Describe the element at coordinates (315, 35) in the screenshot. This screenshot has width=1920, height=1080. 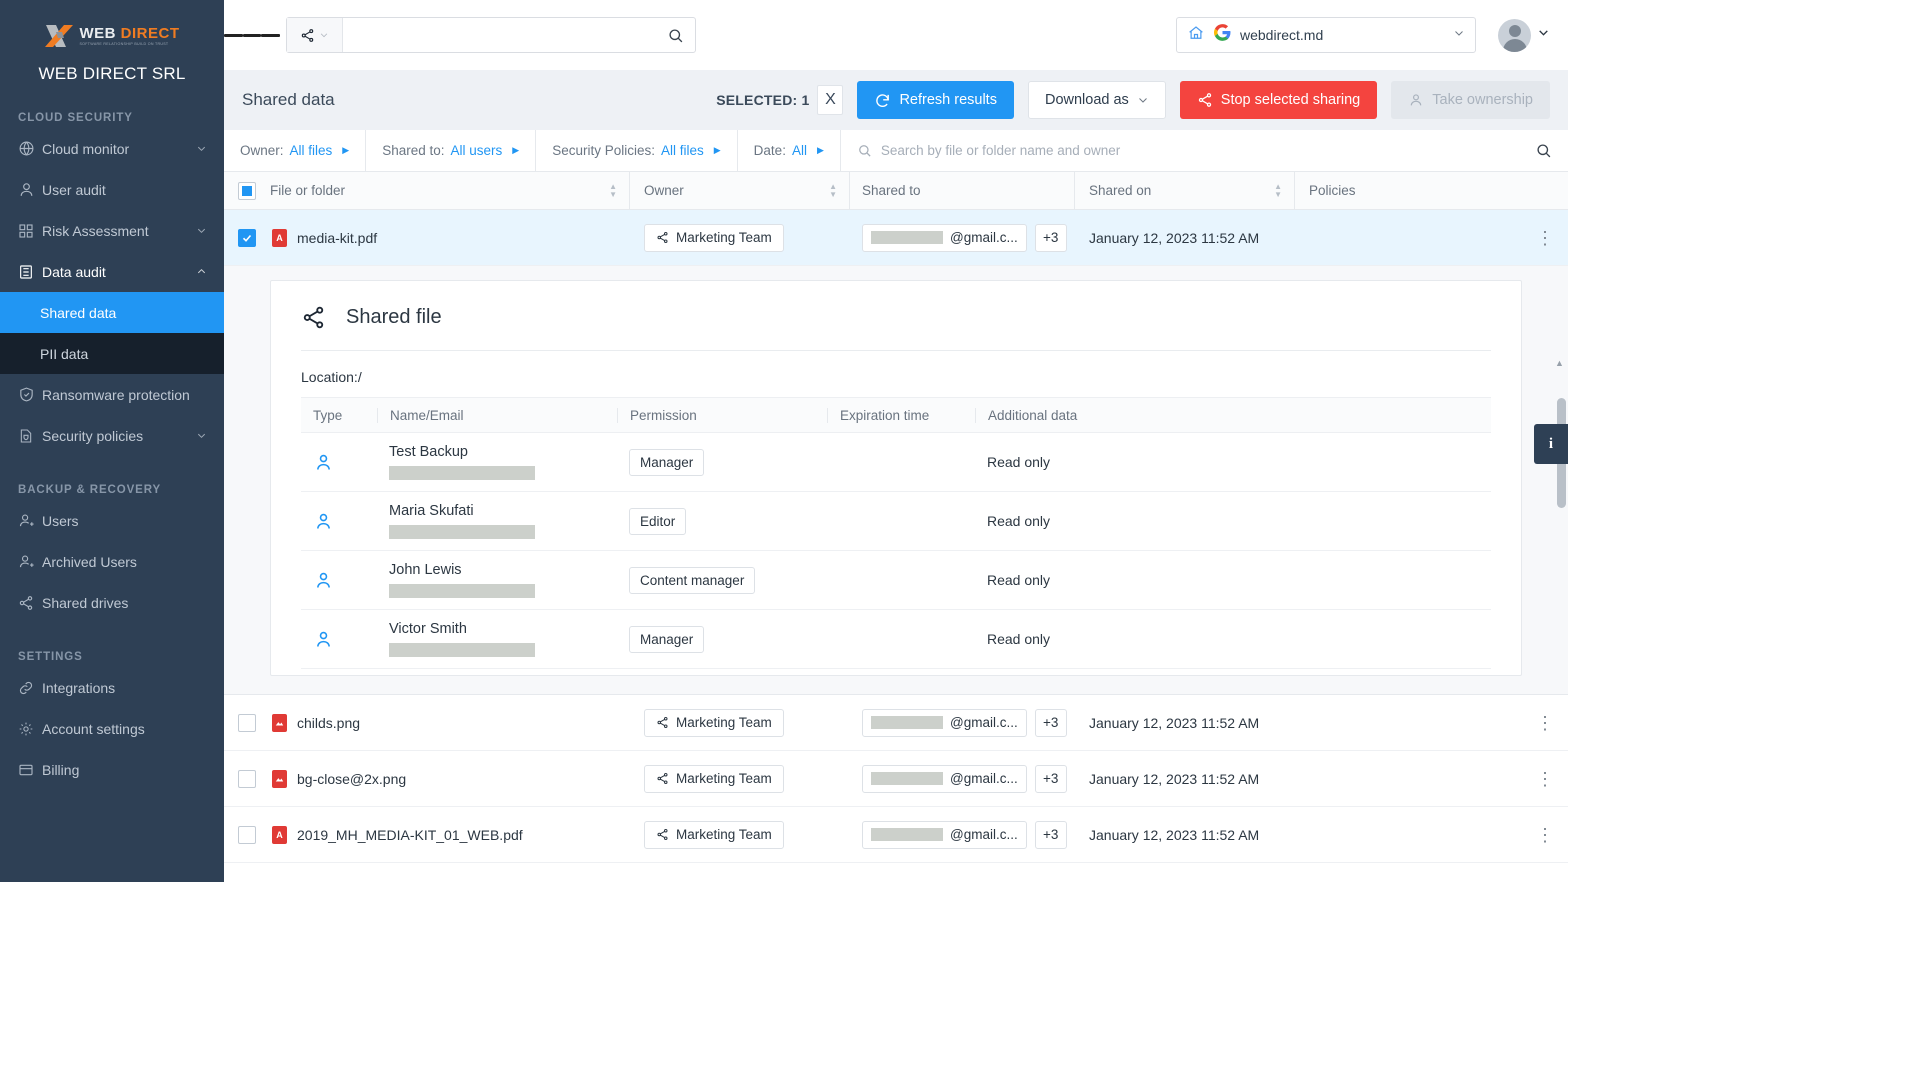
I see `search-type-dropdown` at that location.